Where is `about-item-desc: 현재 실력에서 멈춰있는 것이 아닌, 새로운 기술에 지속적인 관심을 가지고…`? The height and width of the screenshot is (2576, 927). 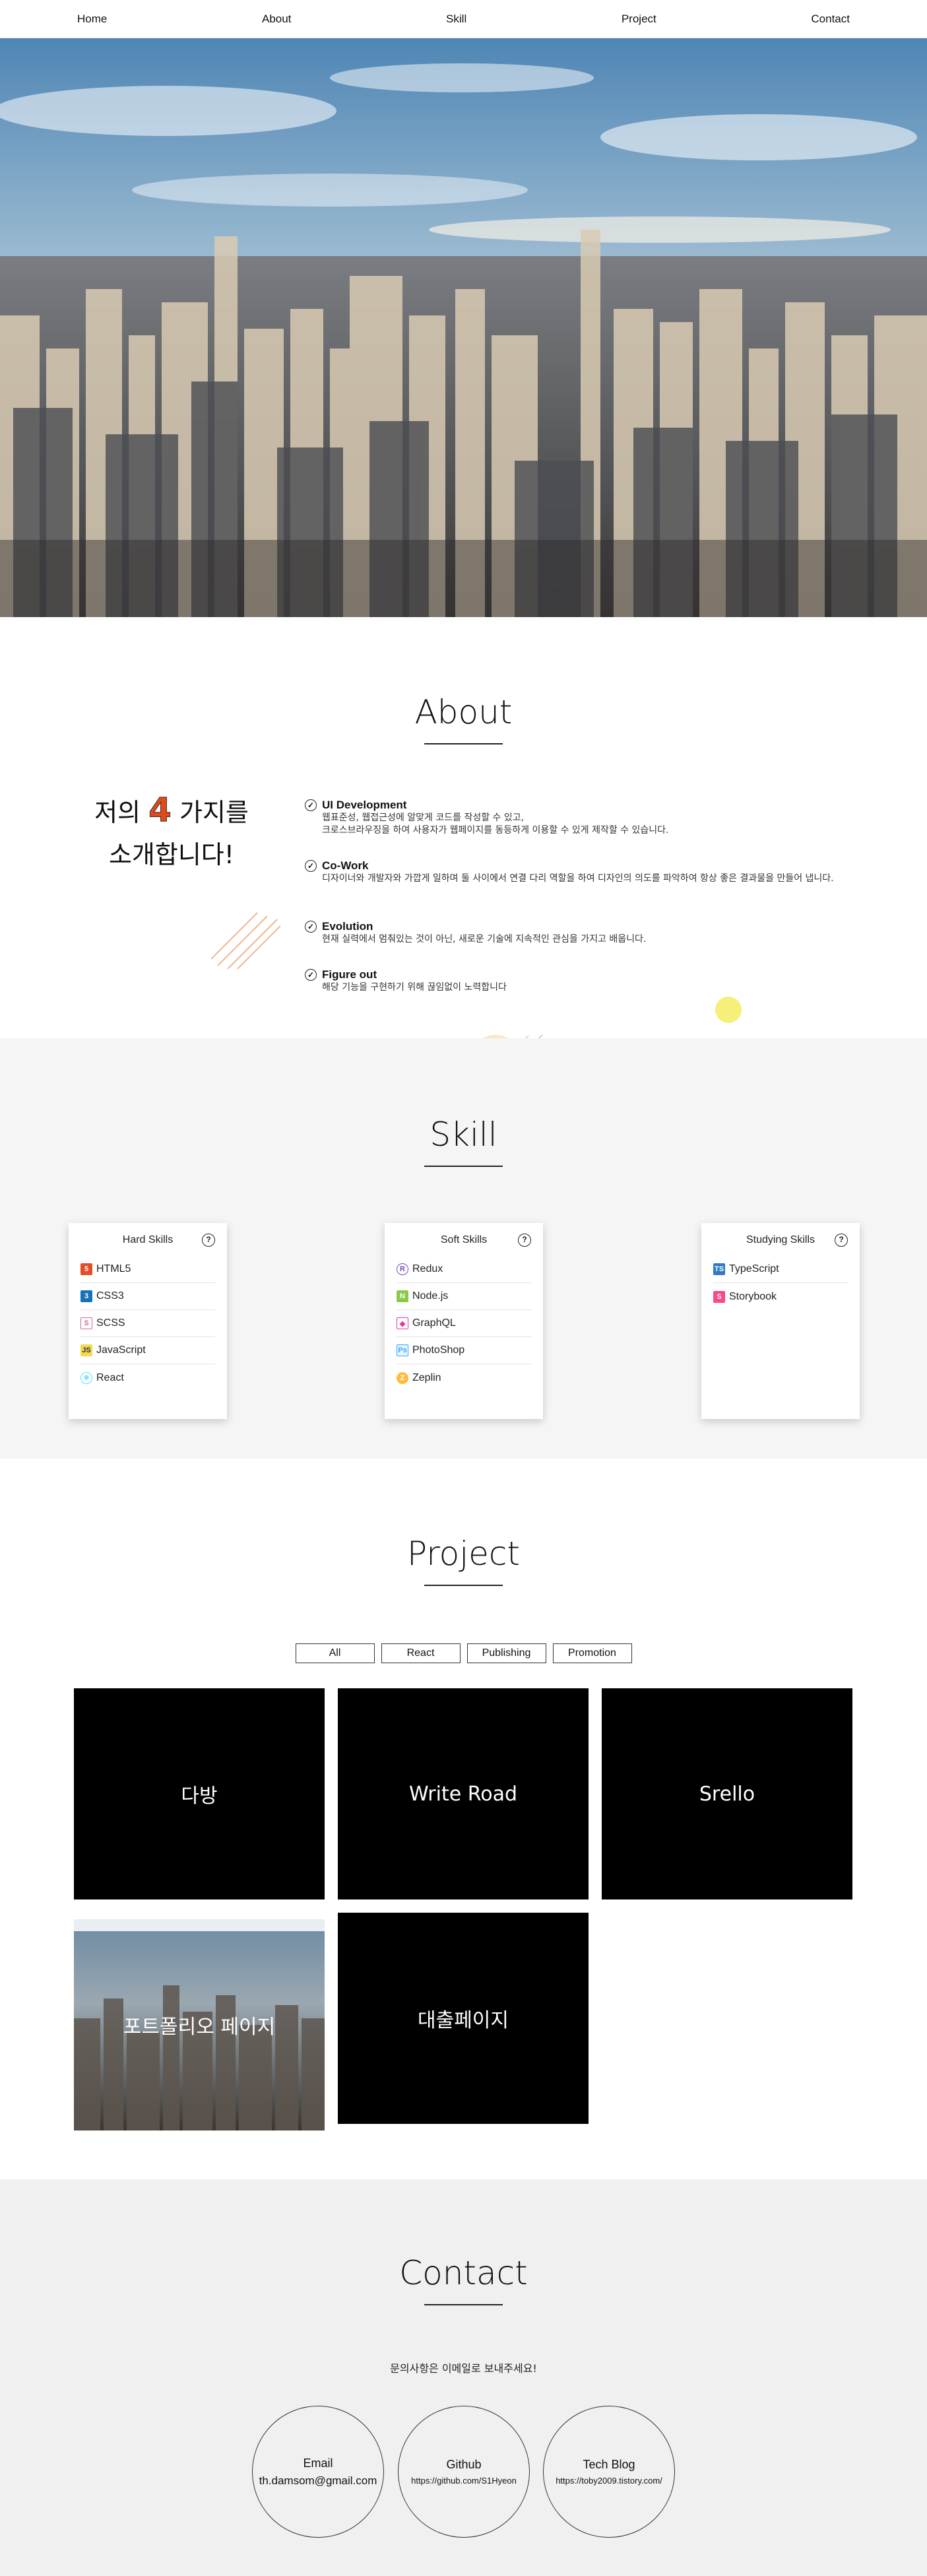
about-item-desc: 현재 실력에서 멈춰있는 것이 아닌, 새로운 기술에 지속적인 관심을 가지고… is located at coordinates (484, 939).